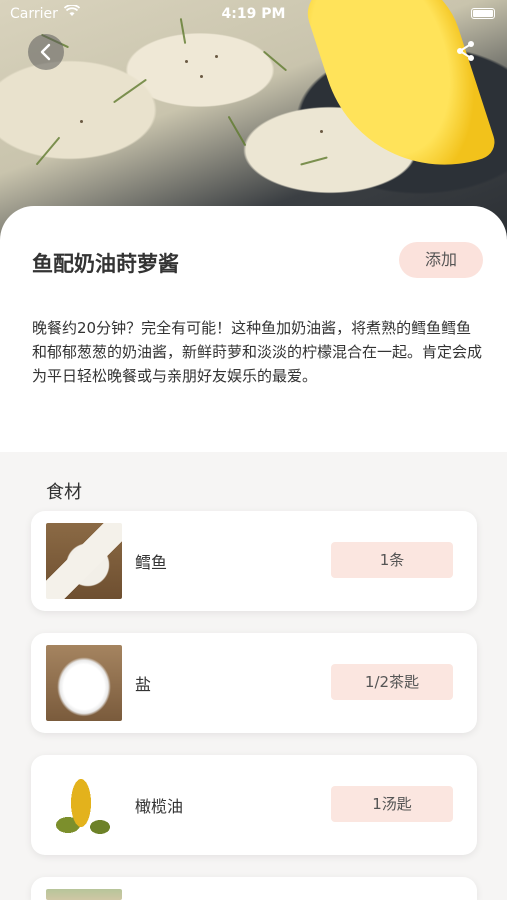  I want to click on cod-image, so click(84, 561).